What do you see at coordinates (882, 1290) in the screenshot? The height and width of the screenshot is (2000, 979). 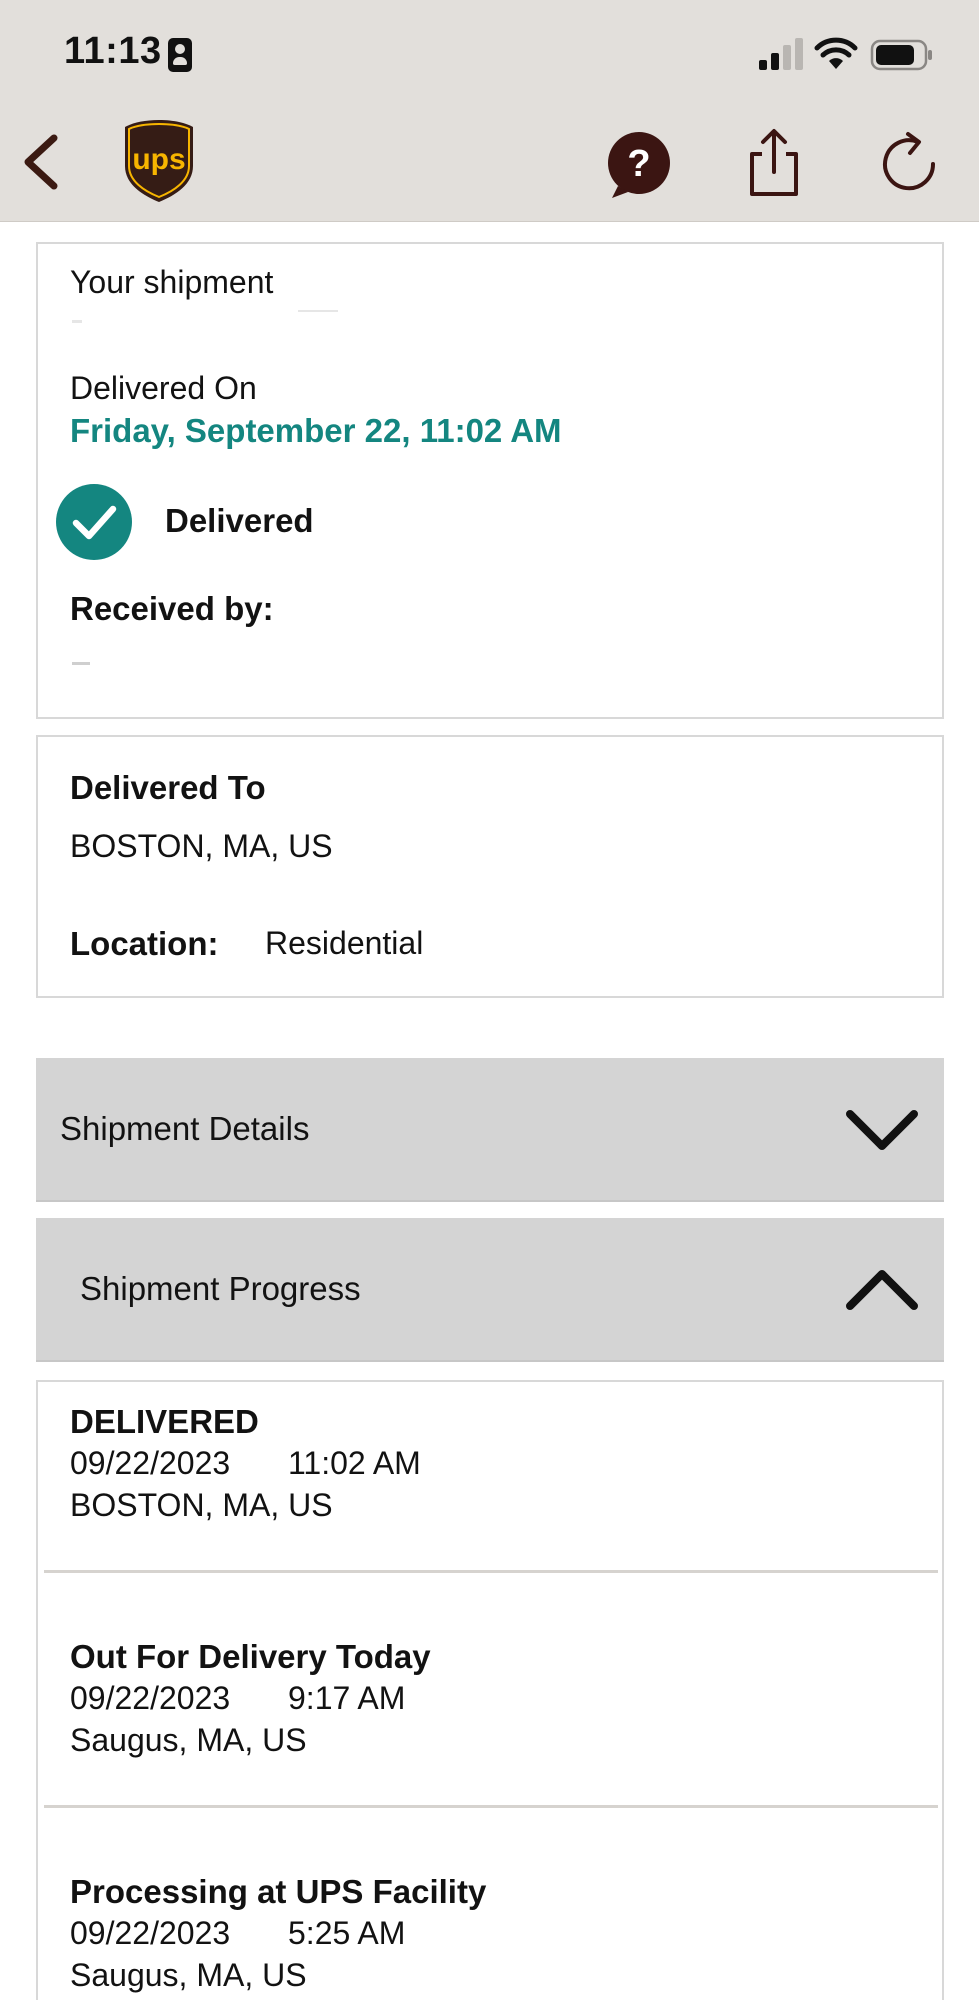 I see `chevron-up-icon` at bounding box center [882, 1290].